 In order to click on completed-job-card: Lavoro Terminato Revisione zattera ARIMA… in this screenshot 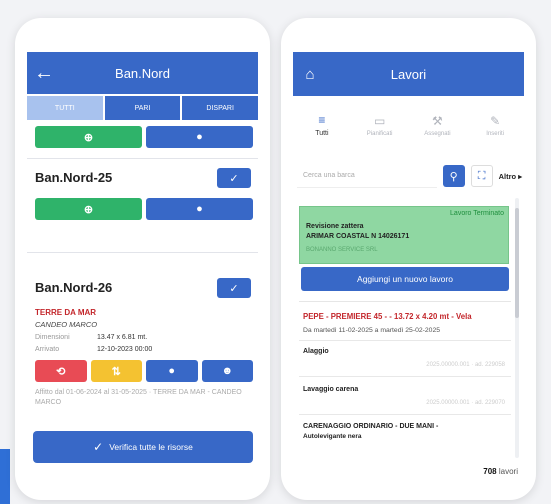, I will do `click(404, 235)`.